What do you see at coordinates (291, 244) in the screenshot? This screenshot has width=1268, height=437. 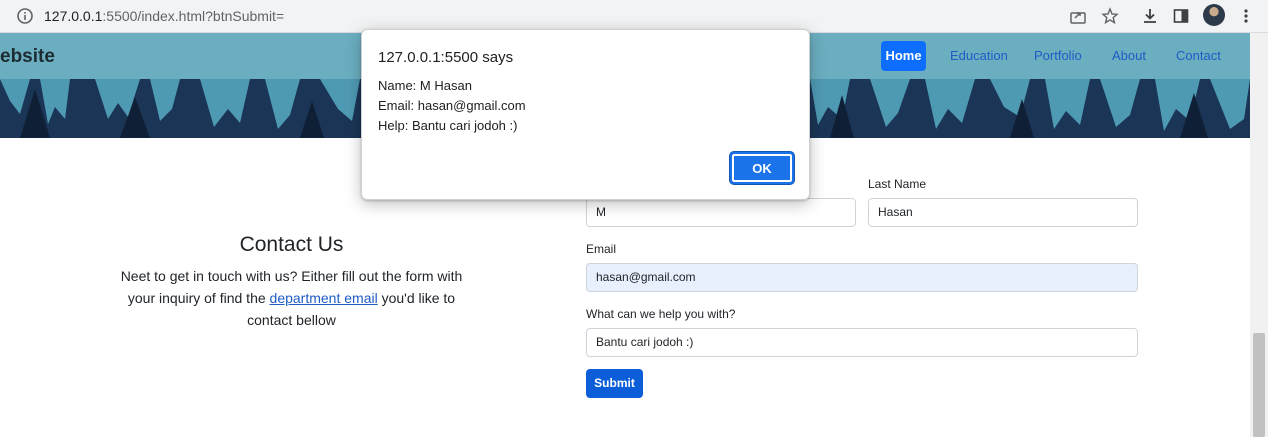 I see `contact-title: Contact Us` at bounding box center [291, 244].